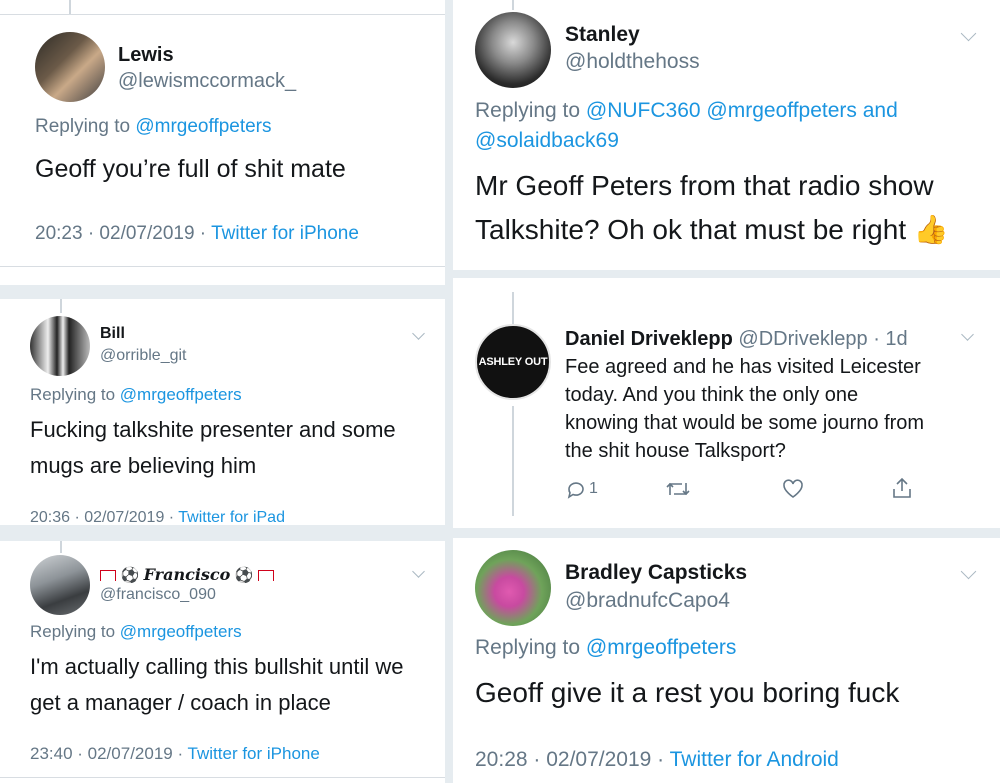  Describe the element at coordinates (146, 55) in the screenshot. I see `display-name: Lewis` at that location.